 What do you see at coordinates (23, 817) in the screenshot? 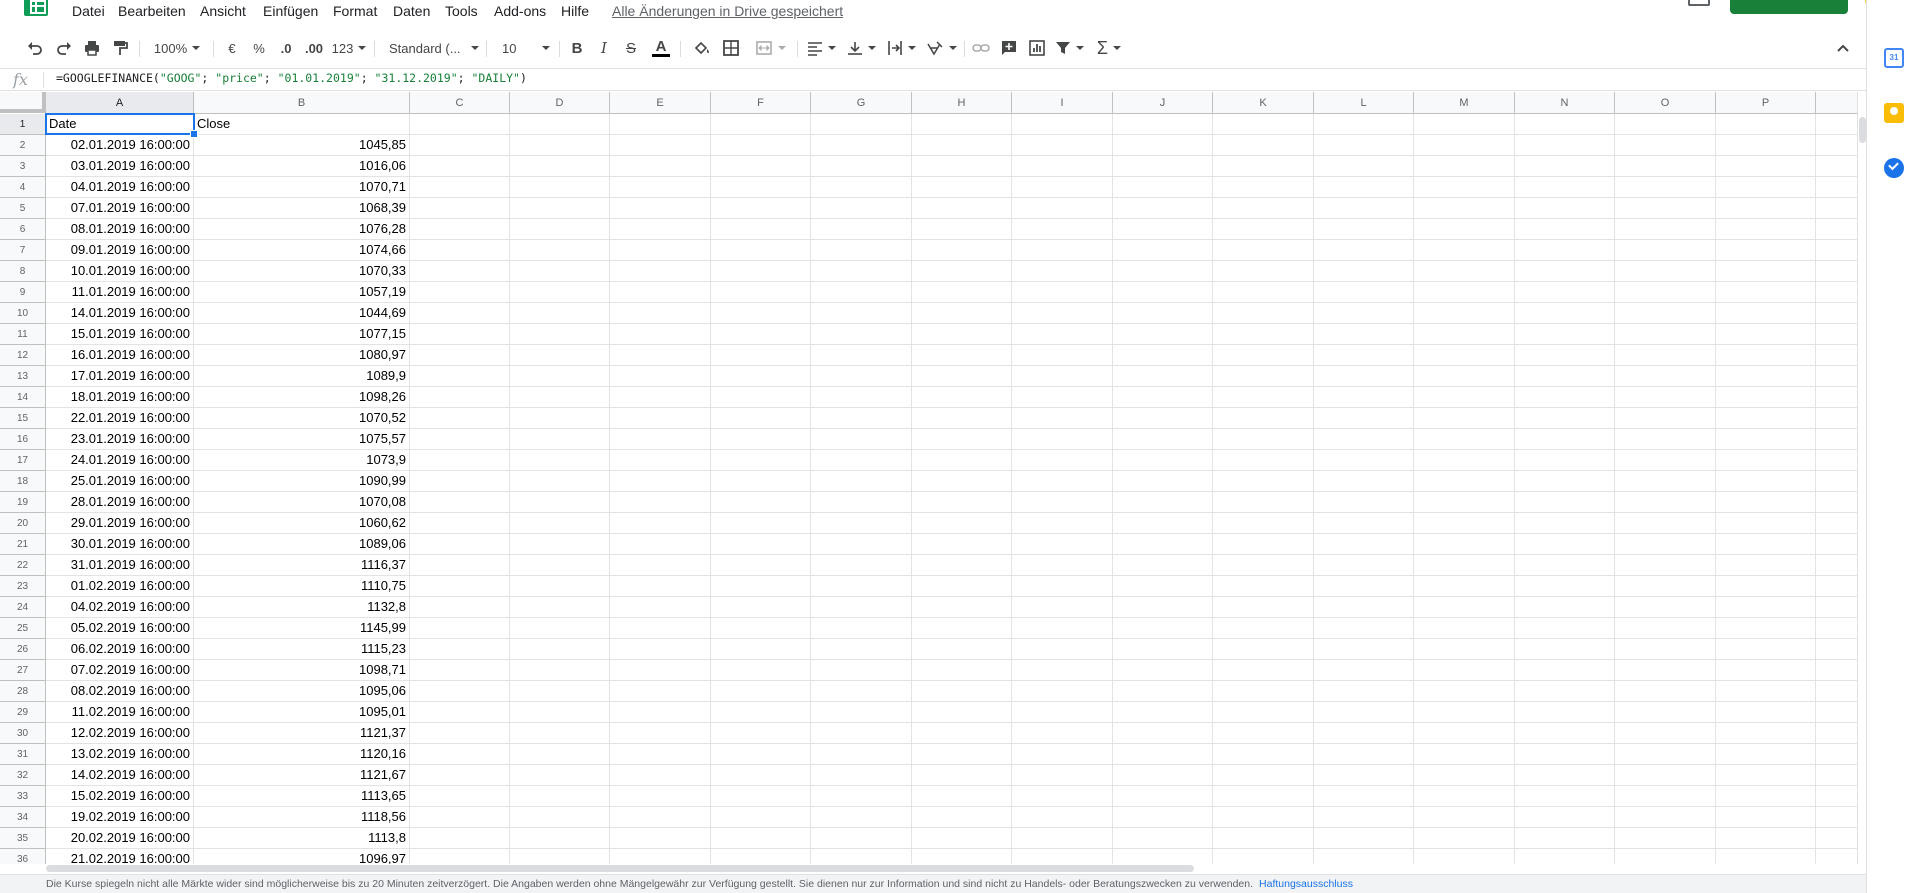
I see `row-header: 34` at bounding box center [23, 817].